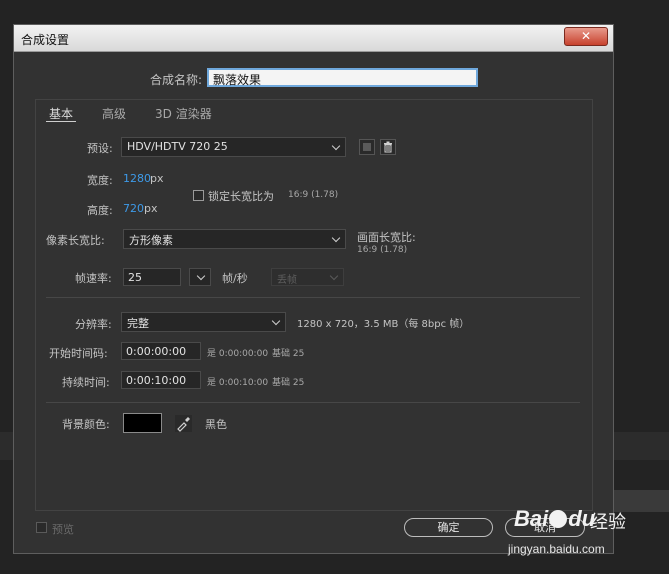 The image size is (669, 574). I want to click on resolution-value: 完整, so click(138, 323).